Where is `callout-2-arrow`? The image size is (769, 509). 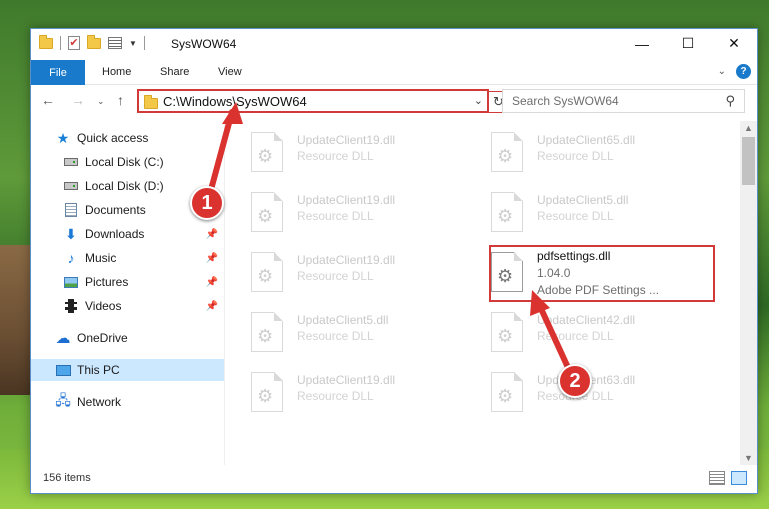 callout-2-arrow is located at coordinates (554, 337).